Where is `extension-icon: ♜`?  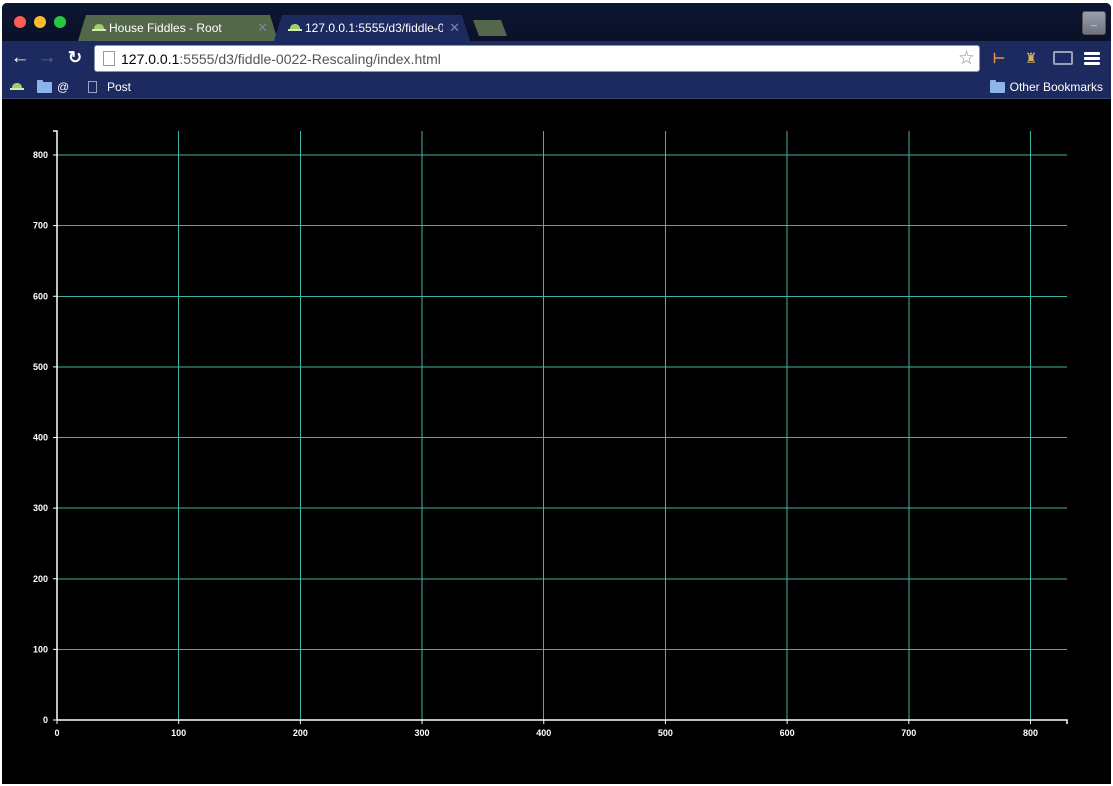 extension-icon: ♜ is located at coordinates (1031, 58).